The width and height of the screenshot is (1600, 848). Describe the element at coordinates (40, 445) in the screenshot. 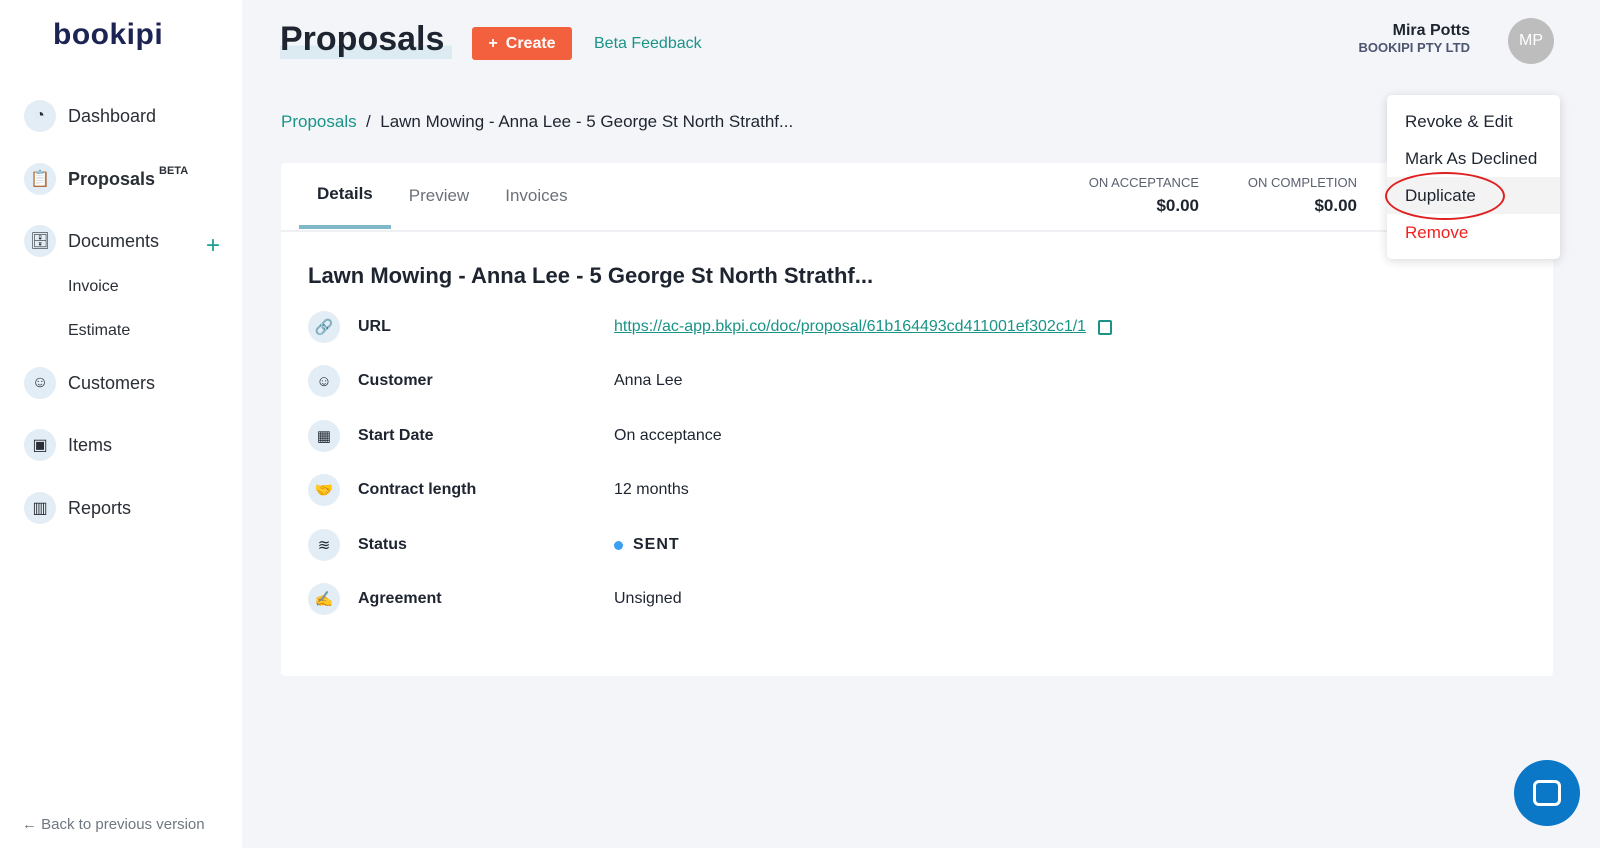

I see `box-icon: ▣` at that location.